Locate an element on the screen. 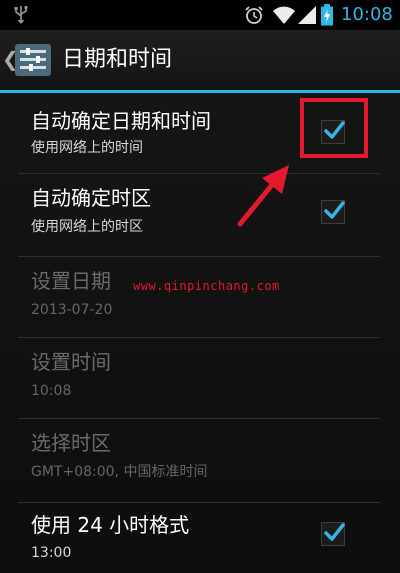  setting-select-timezone: 选择时区 GMT+08:00, 中国标准时间 is located at coordinates (200, 460).